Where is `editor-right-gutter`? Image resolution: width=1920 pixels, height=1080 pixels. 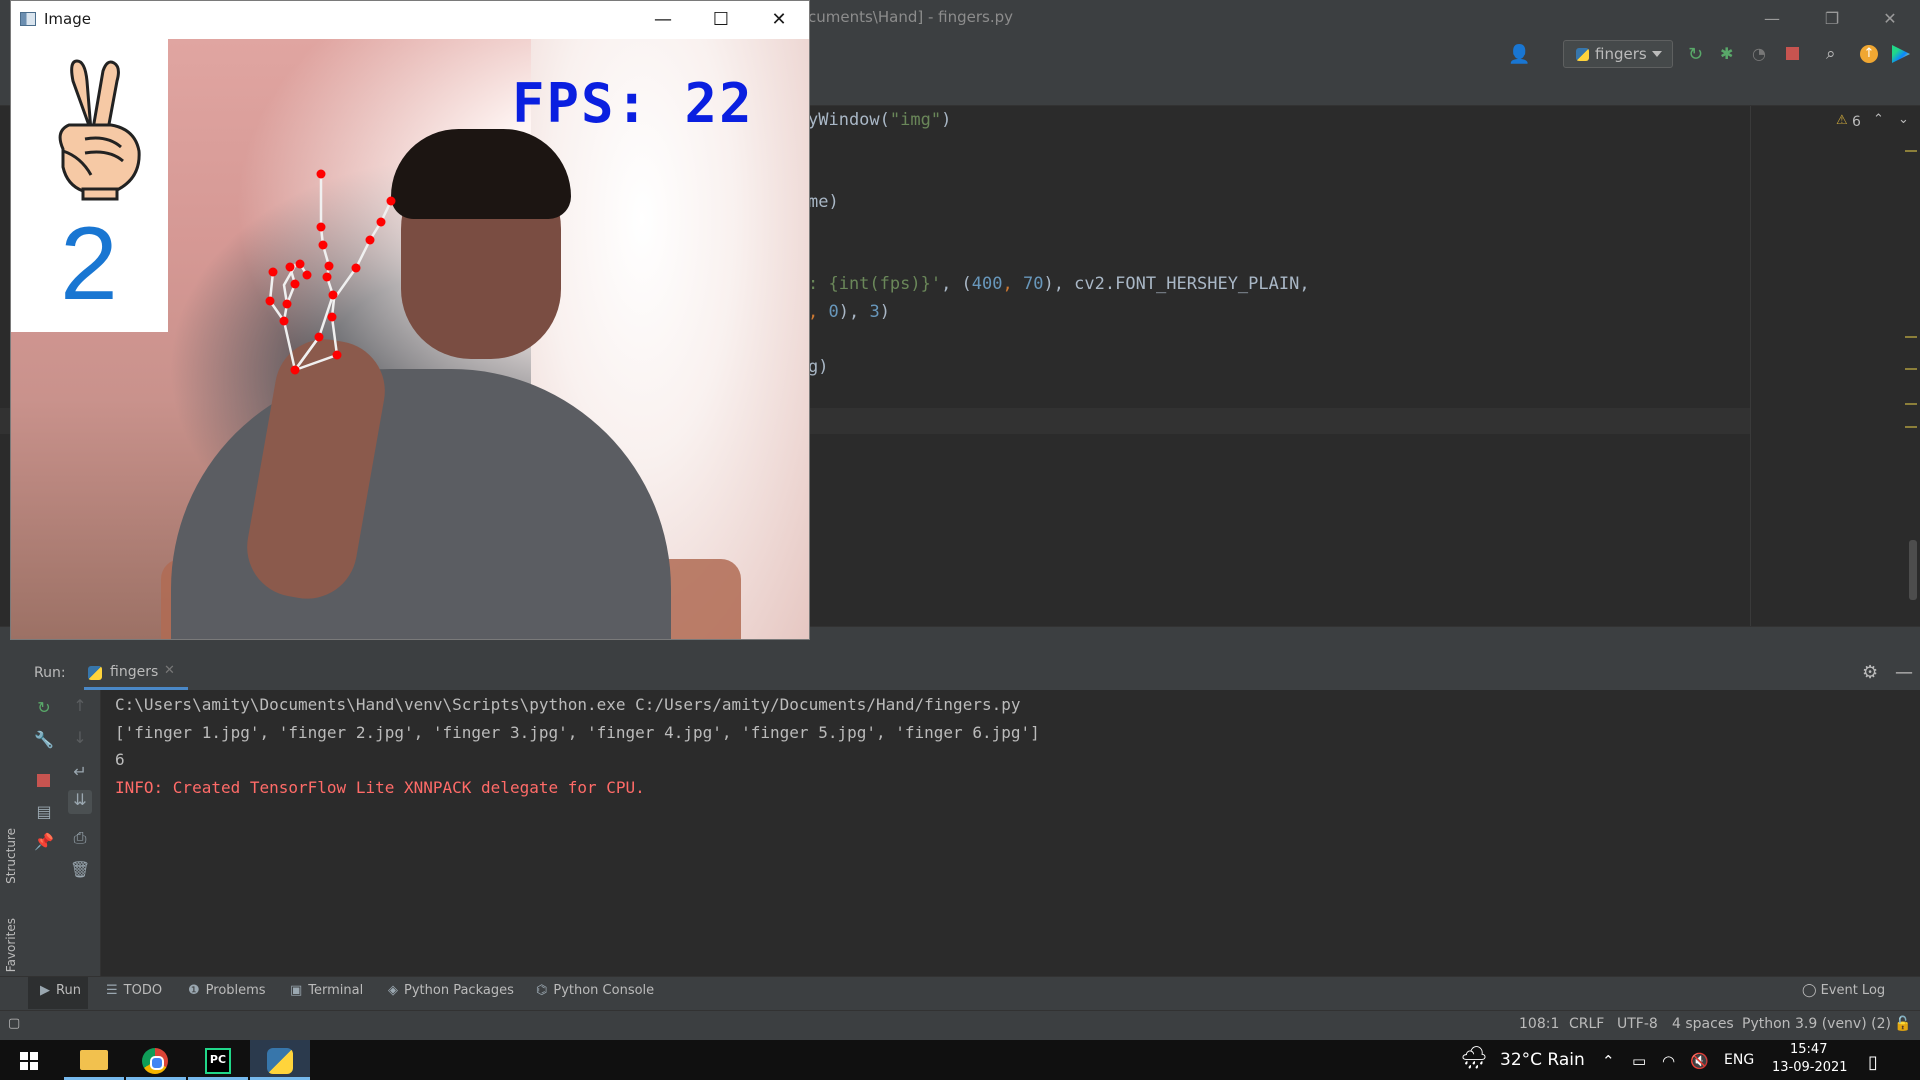 editor-right-gutter is located at coordinates (1835, 366).